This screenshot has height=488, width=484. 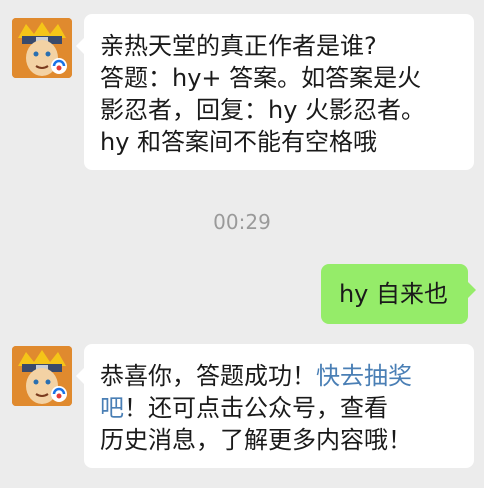 What do you see at coordinates (263, 110) in the screenshot?
I see `message-line: 影忍者，回复：hy 火影忍者。` at bounding box center [263, 110].